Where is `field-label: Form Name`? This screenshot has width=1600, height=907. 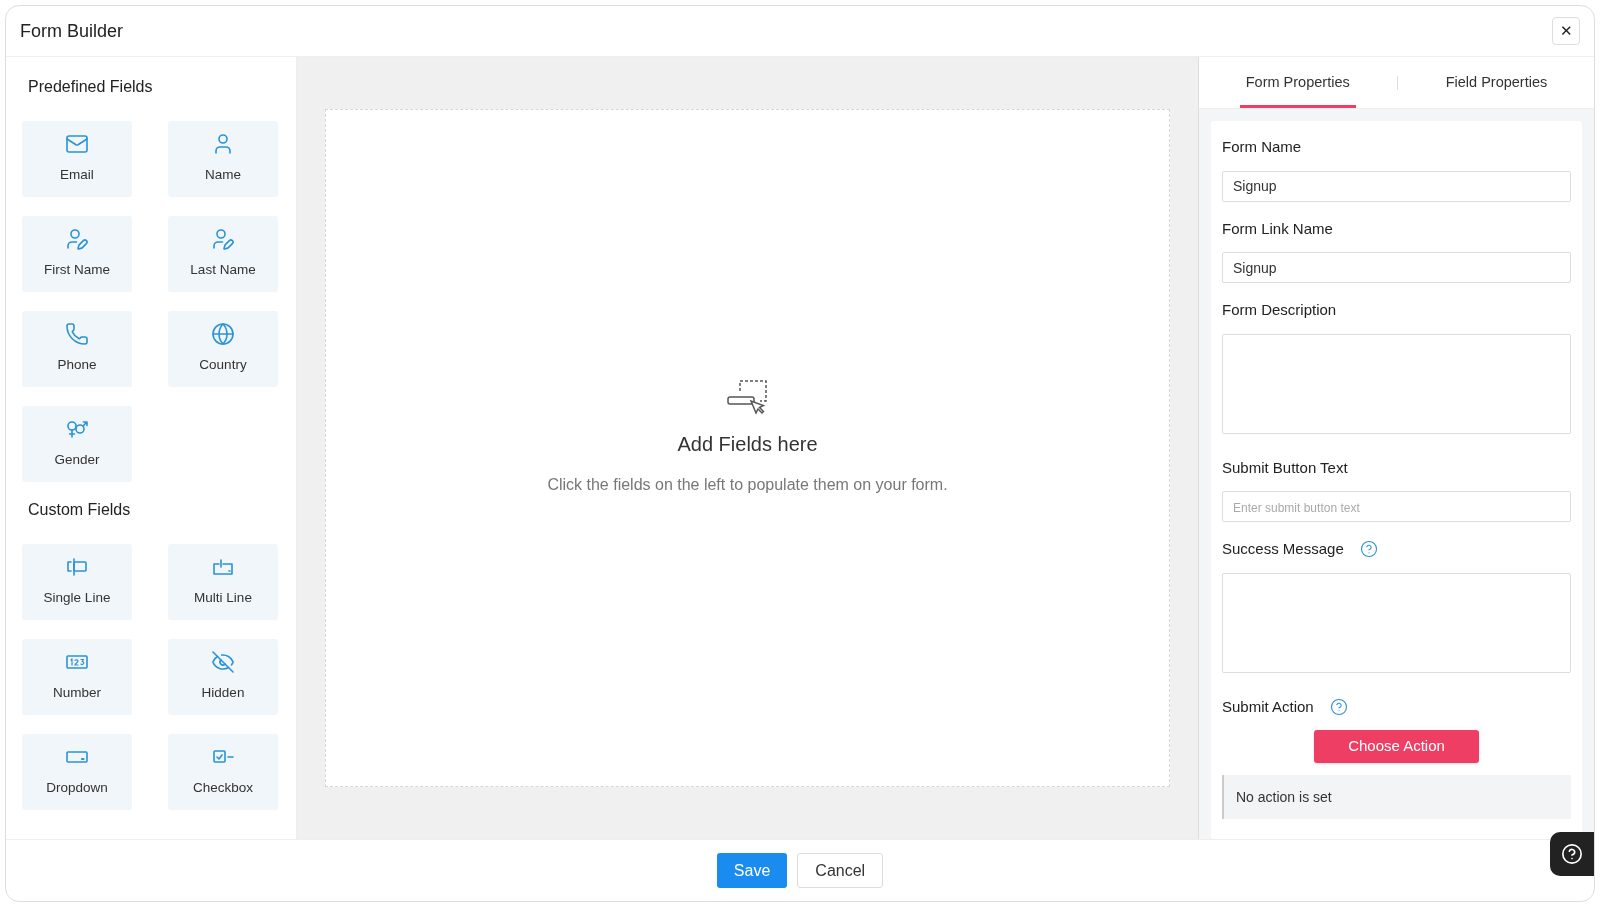 field-label: Form Name is located at coordinates (1262, 147).